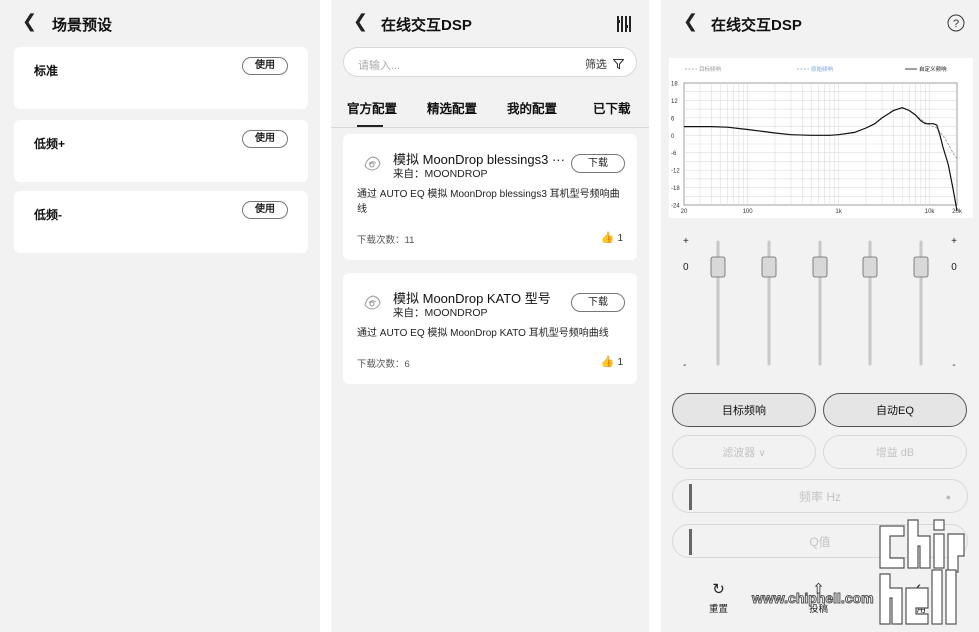  What do you see at coordinates (813, 598) in the screenshot?
I see `watermark-url: www.chiphell.com` at bounding box center [813, 598].